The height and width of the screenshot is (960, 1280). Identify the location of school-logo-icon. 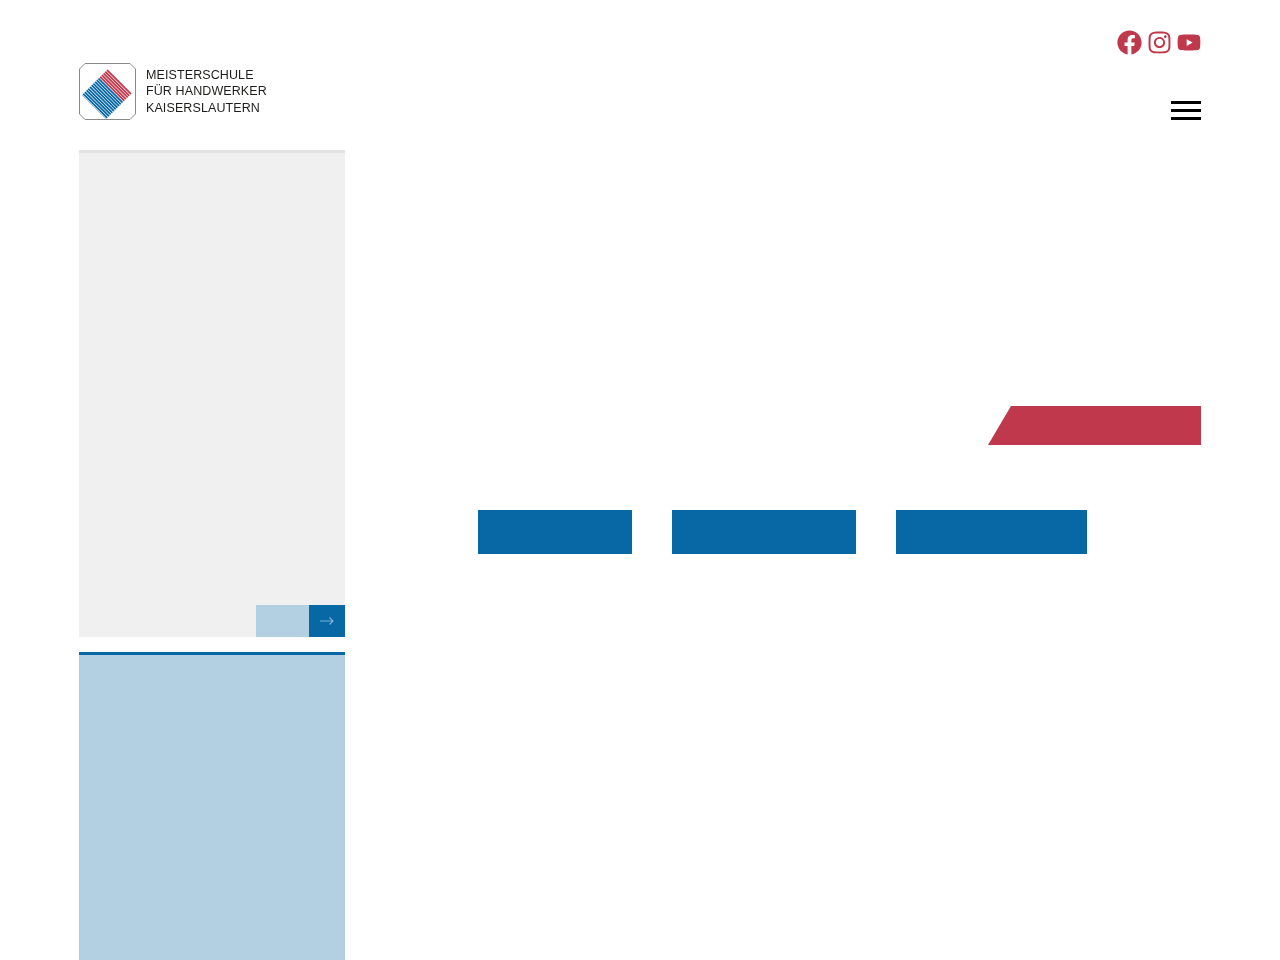
(107, 91).